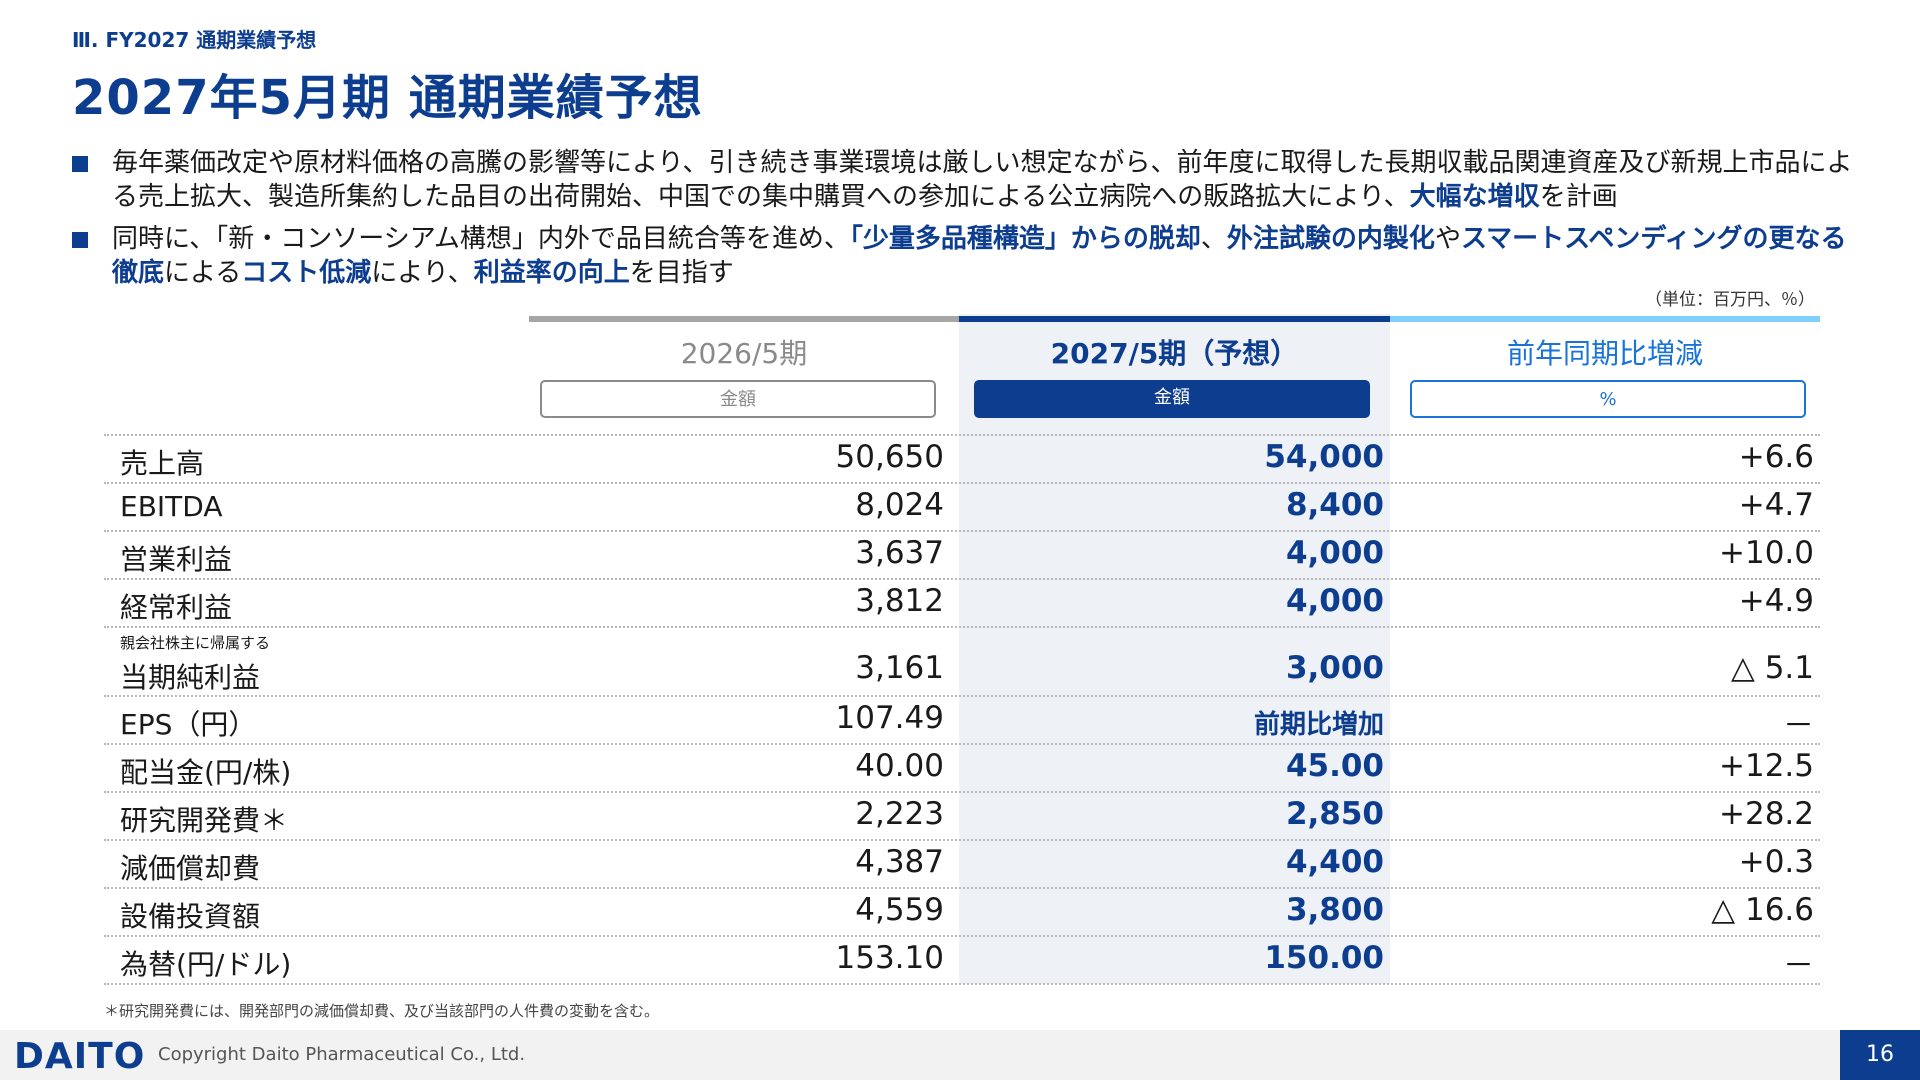 Image resolution: width=1920 pixels, height=1080 pixels. What do you see at coordinates (1766, 814) in the screenshot?
I see `value-change: +28.2` at bounding box center [1766, 814].